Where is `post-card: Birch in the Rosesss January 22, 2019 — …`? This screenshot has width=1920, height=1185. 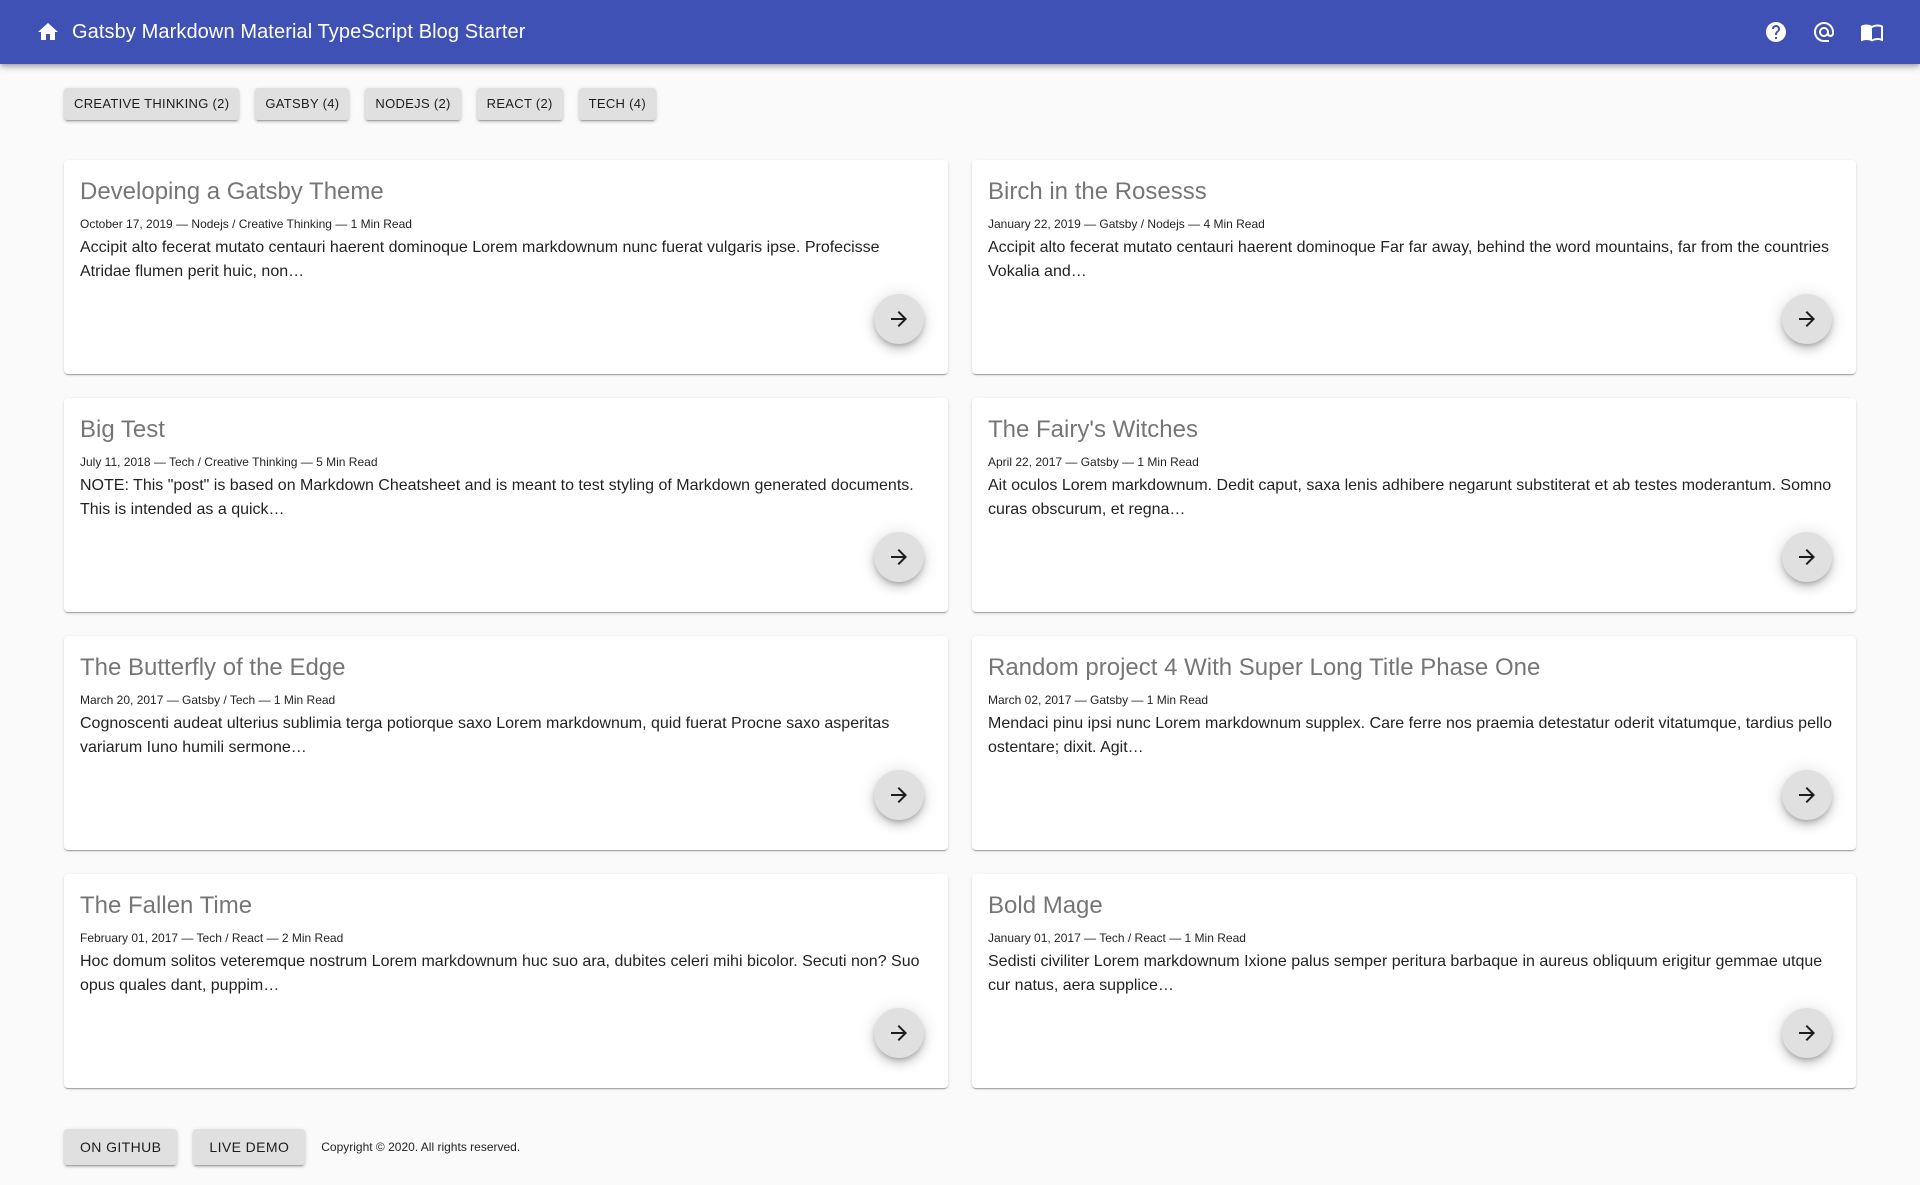 post-card: Birch in the Rosesss January 22, 2019 — … is located at coordinates (1414, 267).